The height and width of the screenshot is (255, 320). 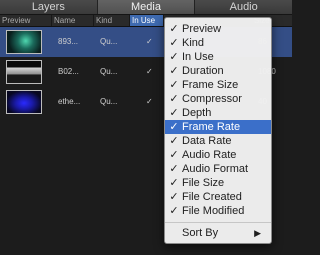 I want to click on menu-item-label: File Size, so click(x=203, y=183).